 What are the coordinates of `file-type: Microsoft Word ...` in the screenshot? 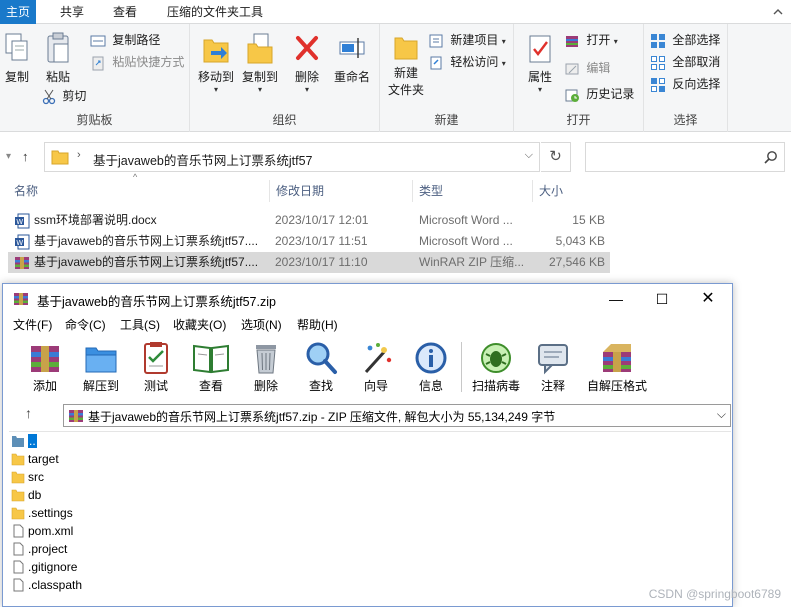 It's located at (466, 241).